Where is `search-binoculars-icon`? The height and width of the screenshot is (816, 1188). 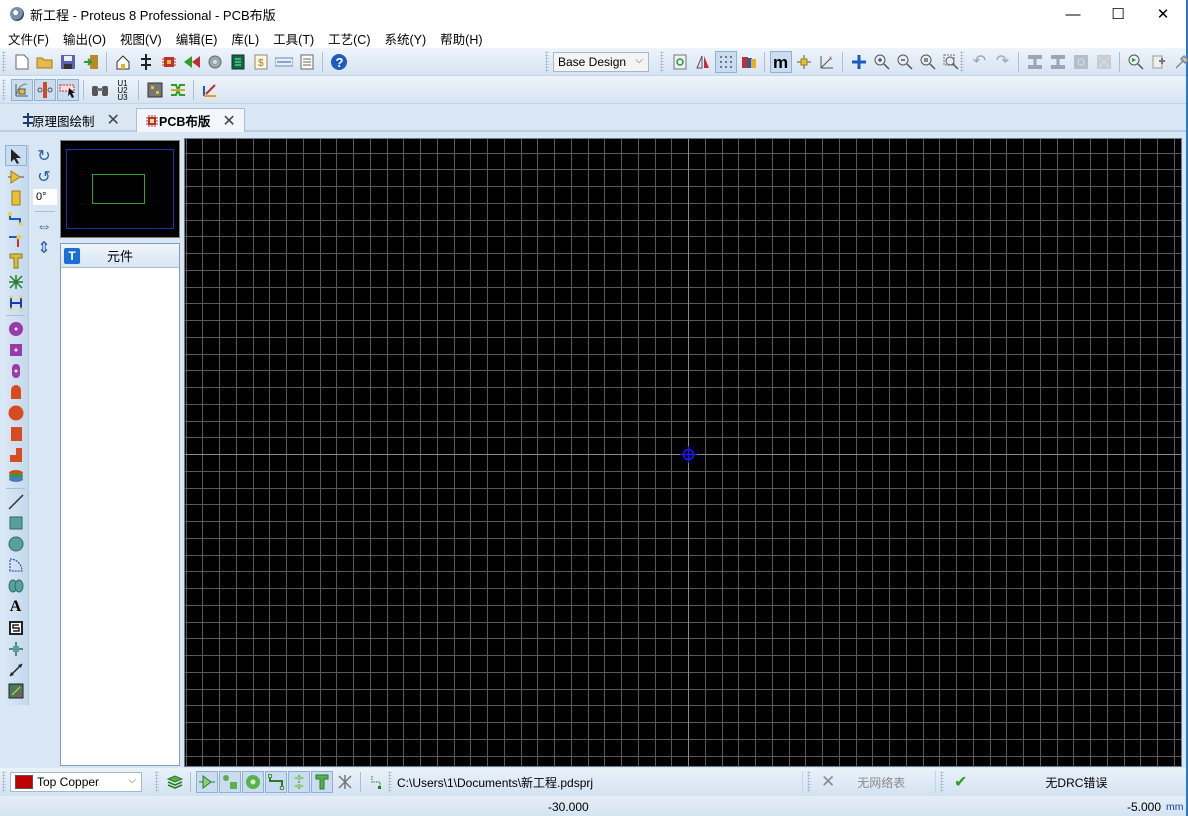 search-binoculars-icon is located at coordinates (100, 90).